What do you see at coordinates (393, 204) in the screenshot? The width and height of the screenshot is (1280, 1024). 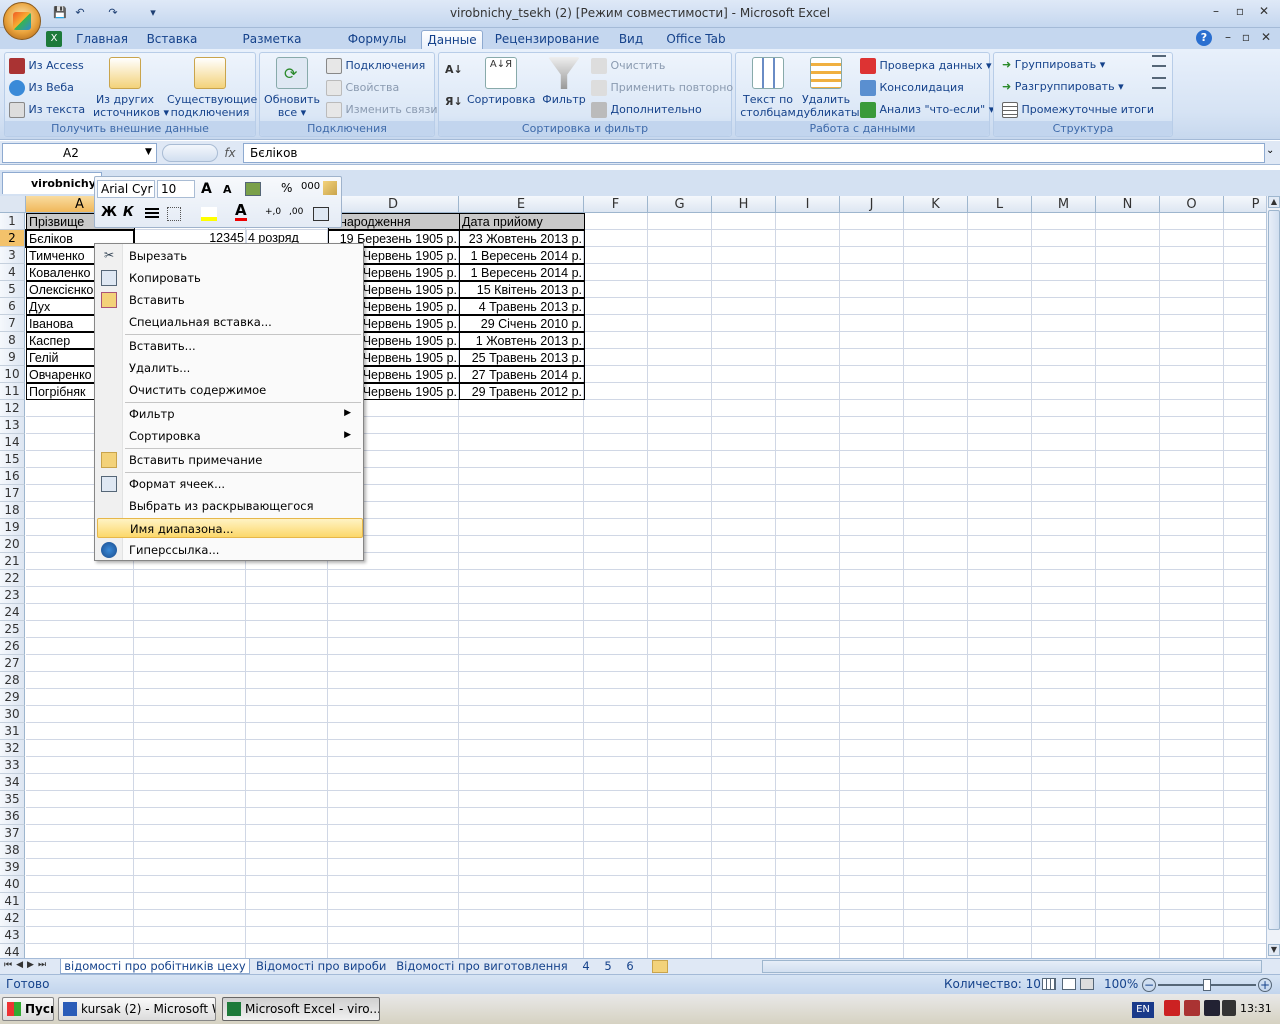 I see `column-header-d: D` at bounding box center [393, 204].